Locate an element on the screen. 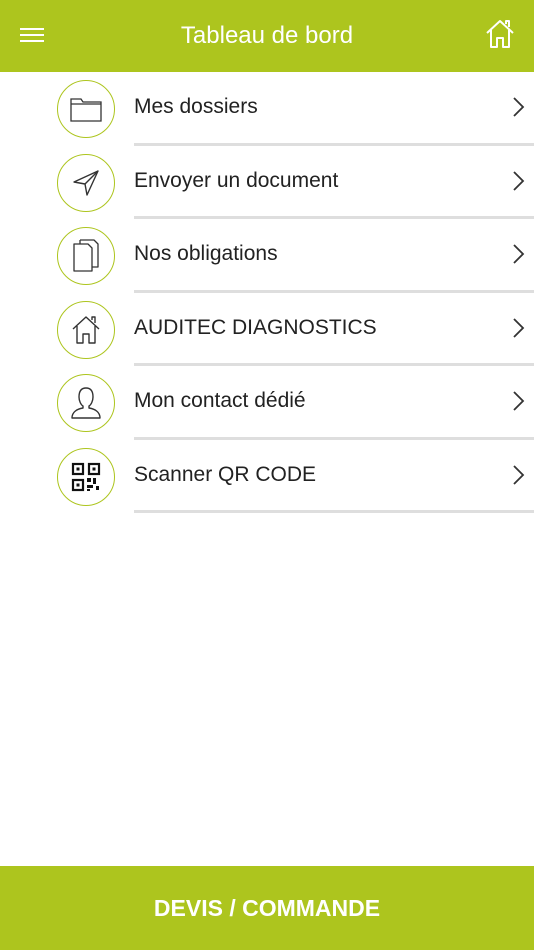 Image resolution: width=534 pixels, height=950 pixels. menu-item-nos-obligations: Nos obligations is located at coordinates (267, 256).